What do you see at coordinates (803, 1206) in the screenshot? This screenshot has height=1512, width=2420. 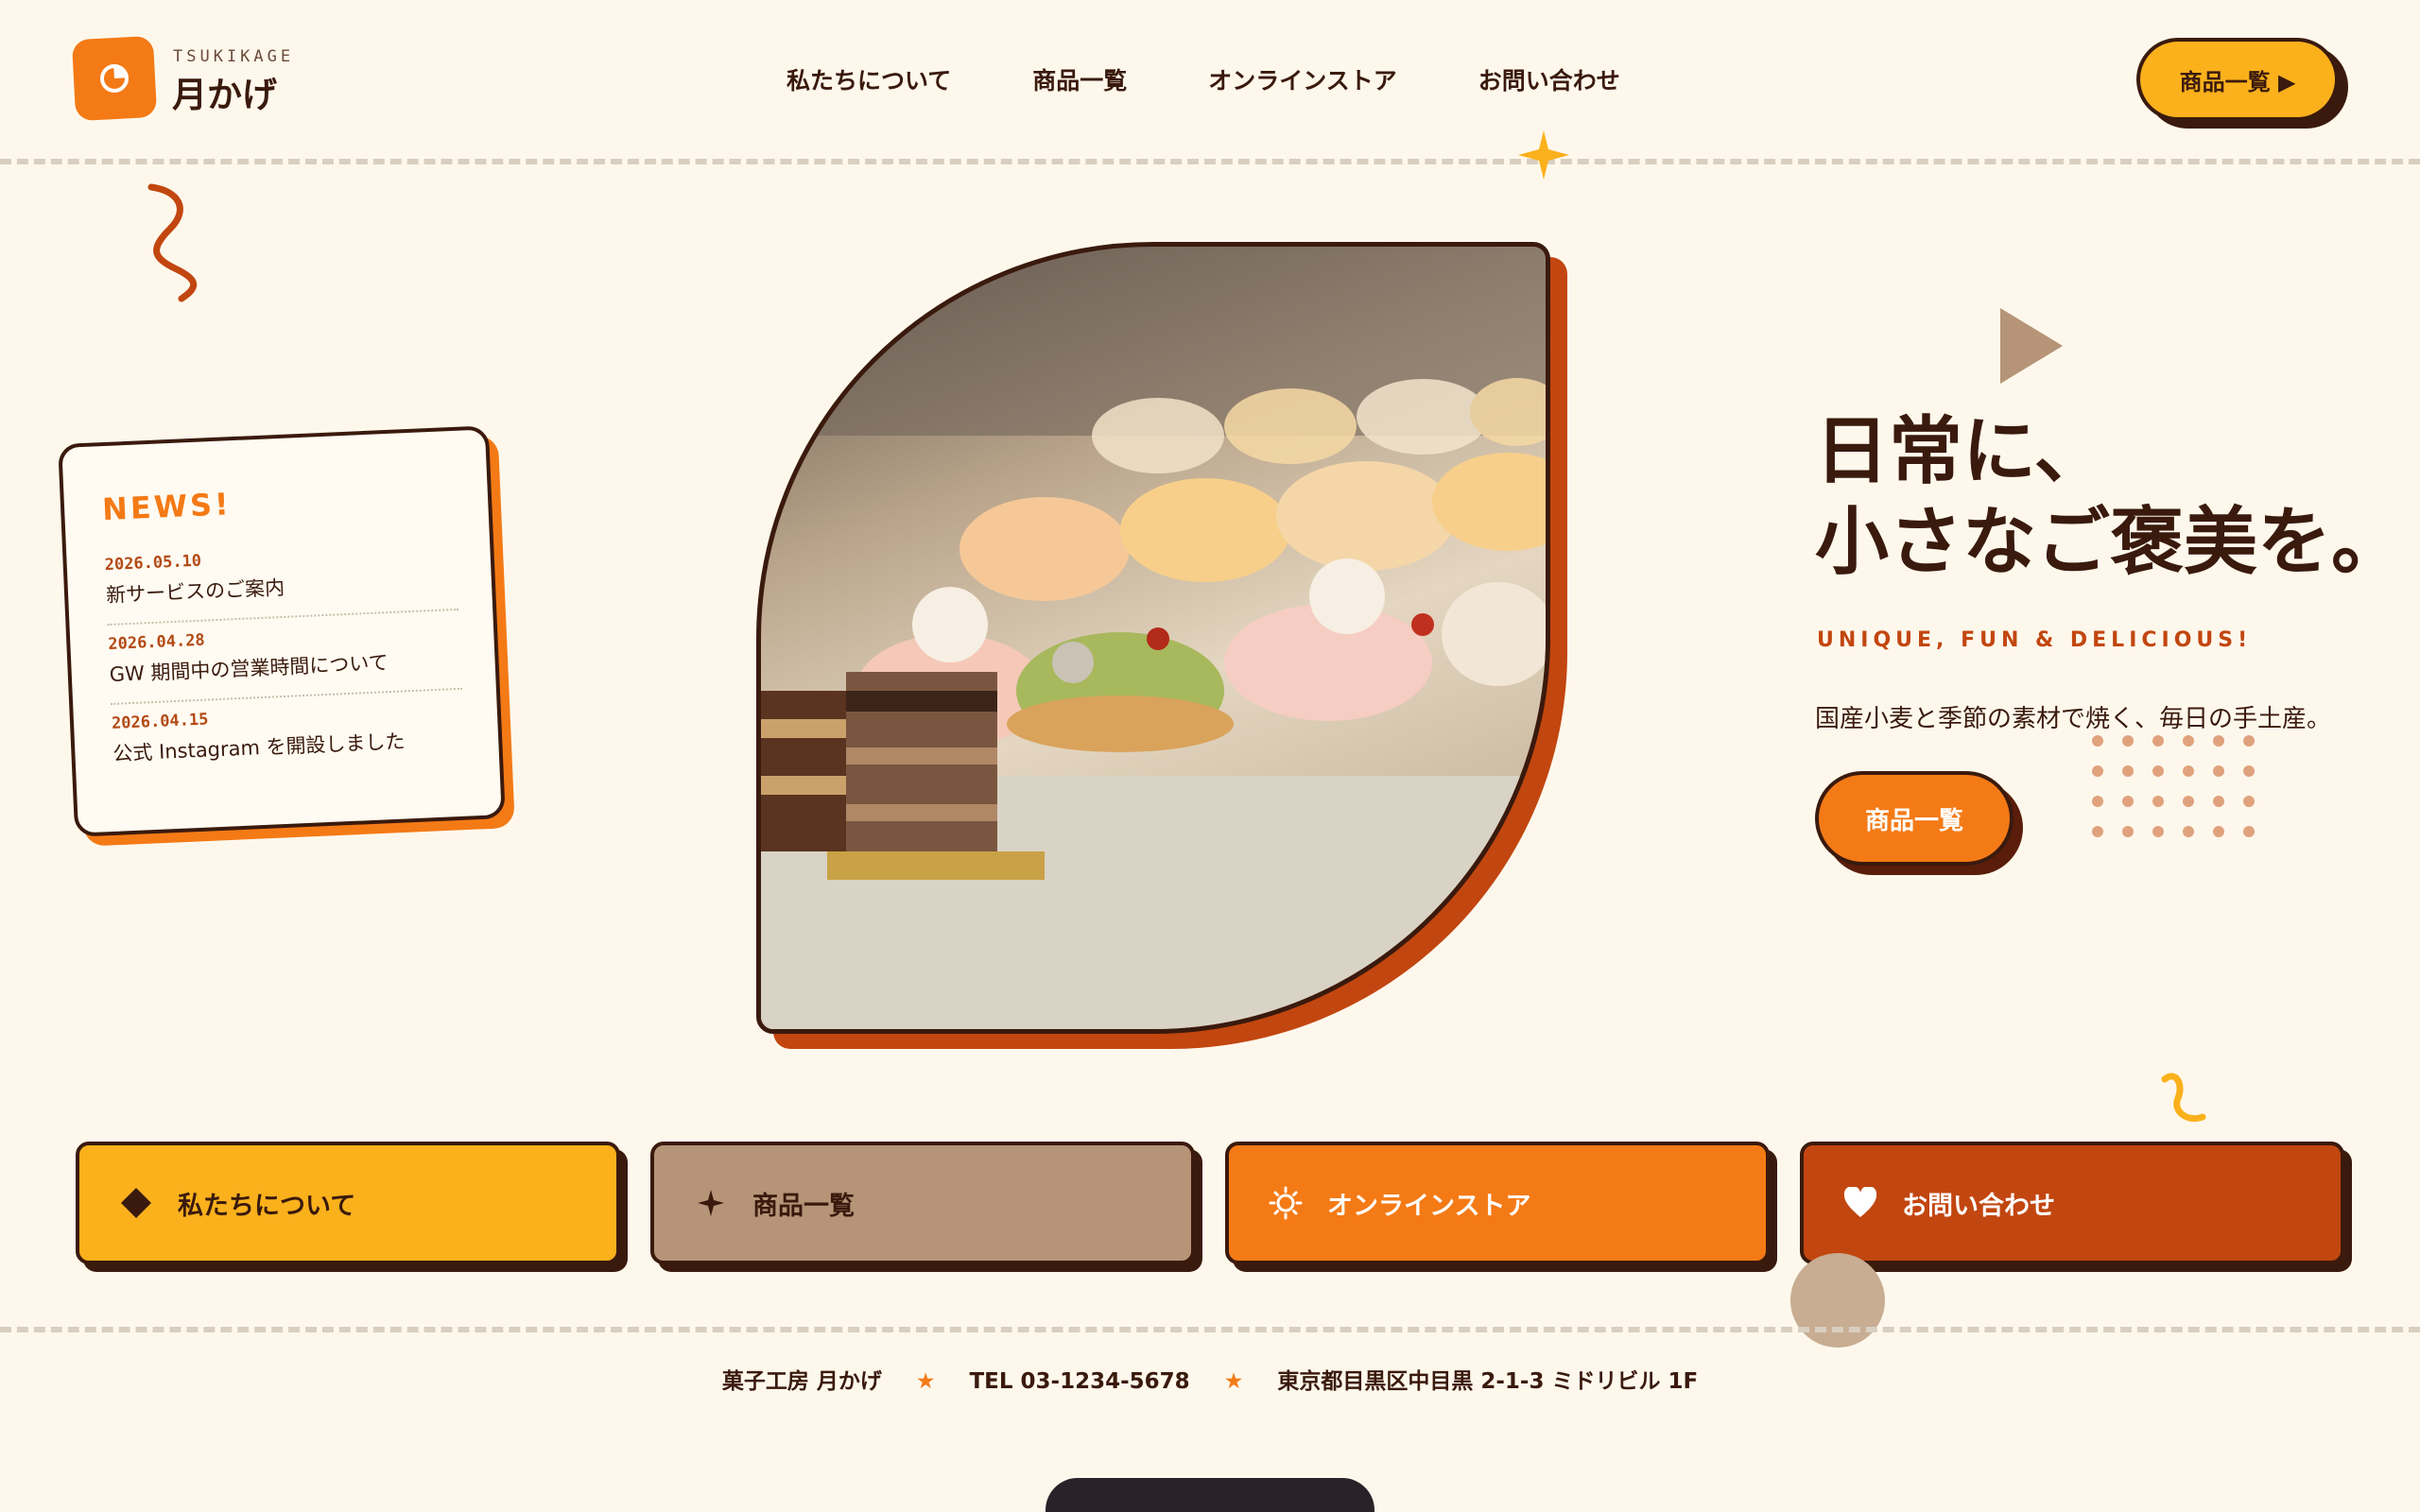 I see `category-label: 商品一覧` at bounding box center [803, 1206].